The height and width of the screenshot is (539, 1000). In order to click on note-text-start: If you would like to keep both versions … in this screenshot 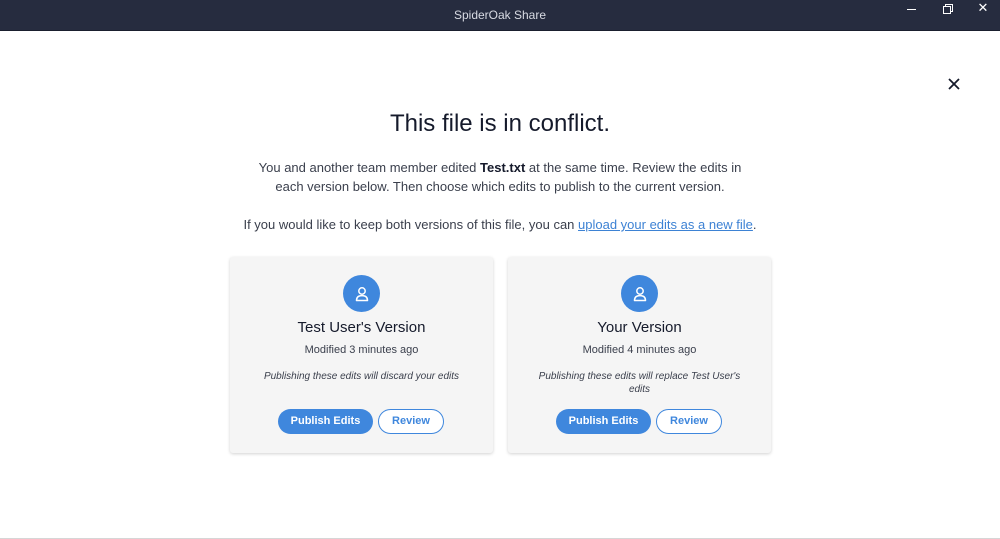, I will do `click(411, 224)`.